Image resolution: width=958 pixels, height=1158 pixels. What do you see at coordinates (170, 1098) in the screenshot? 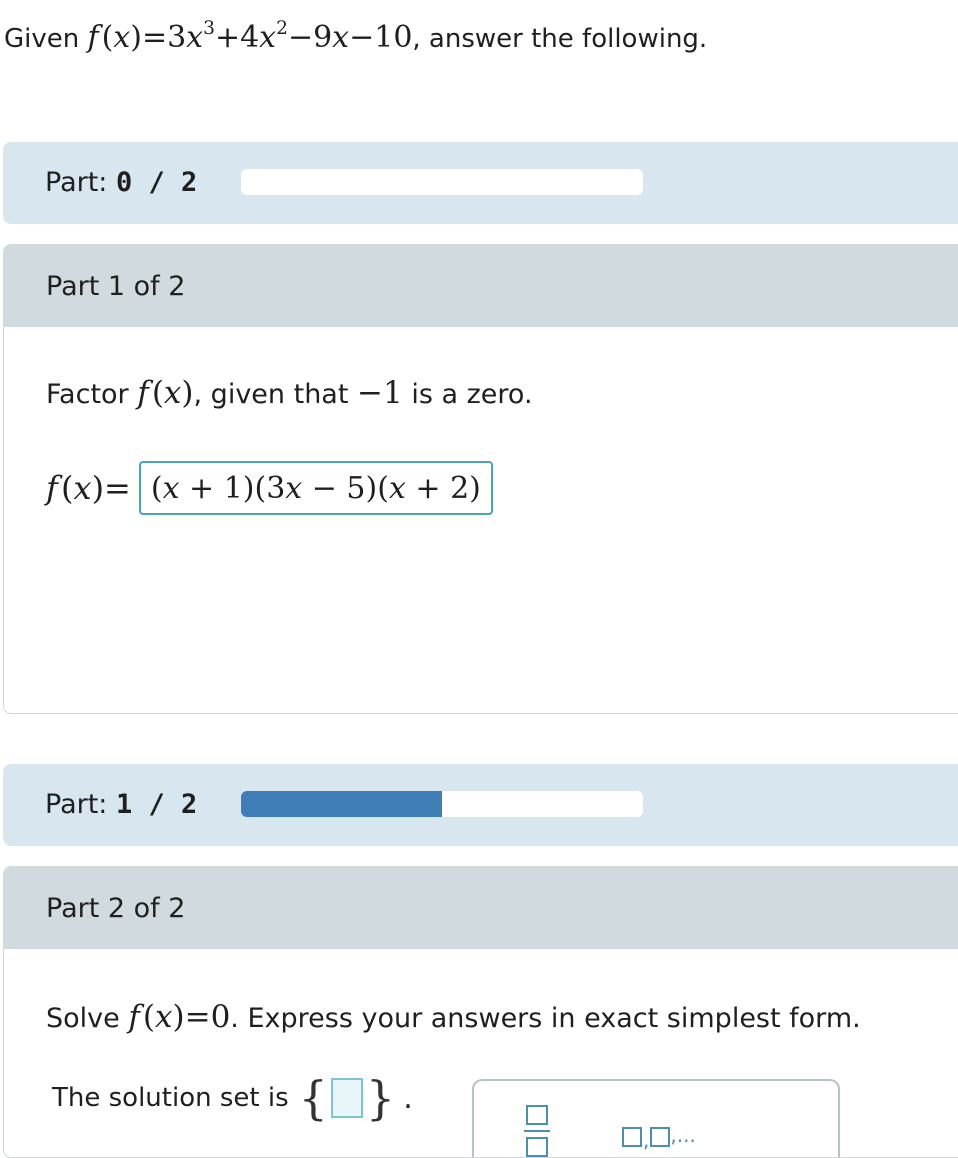
I see `solution-label: The solution set is` at bounding box center [170, 1098].